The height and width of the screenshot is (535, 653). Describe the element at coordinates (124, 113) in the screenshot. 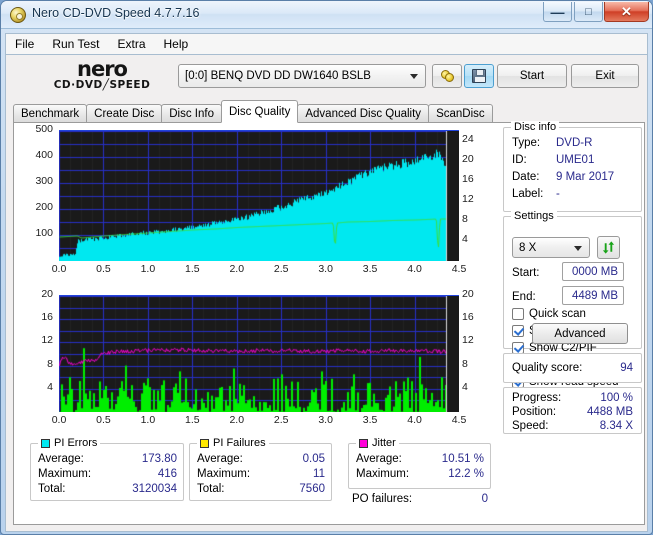

I see `tab-create-disc: Create Disc` at that location.